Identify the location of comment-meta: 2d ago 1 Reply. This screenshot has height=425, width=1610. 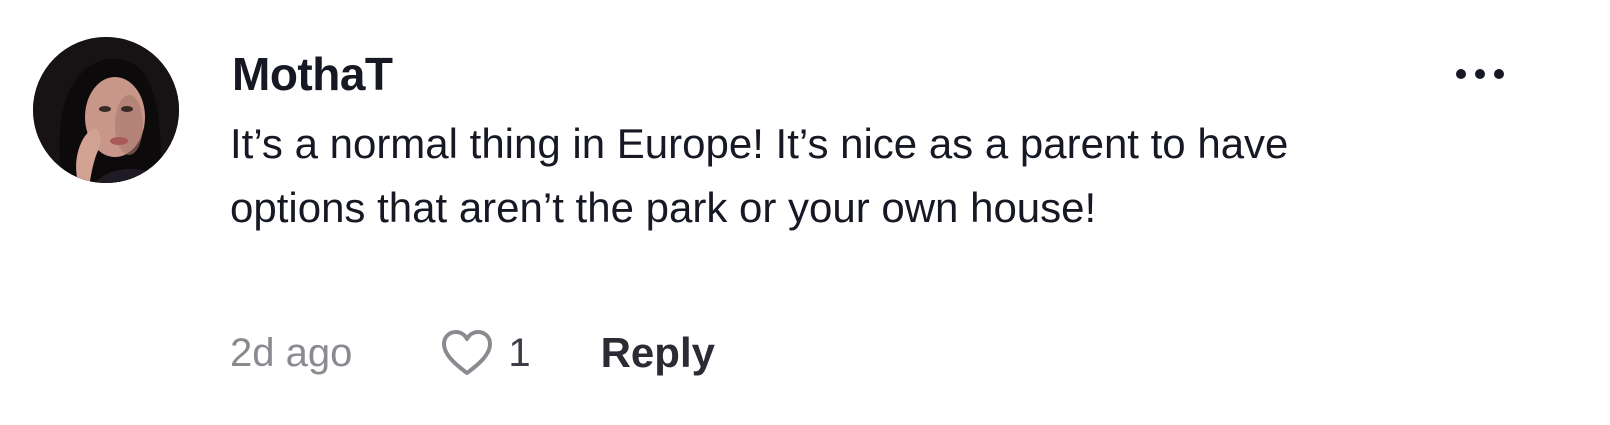
(472, 353).